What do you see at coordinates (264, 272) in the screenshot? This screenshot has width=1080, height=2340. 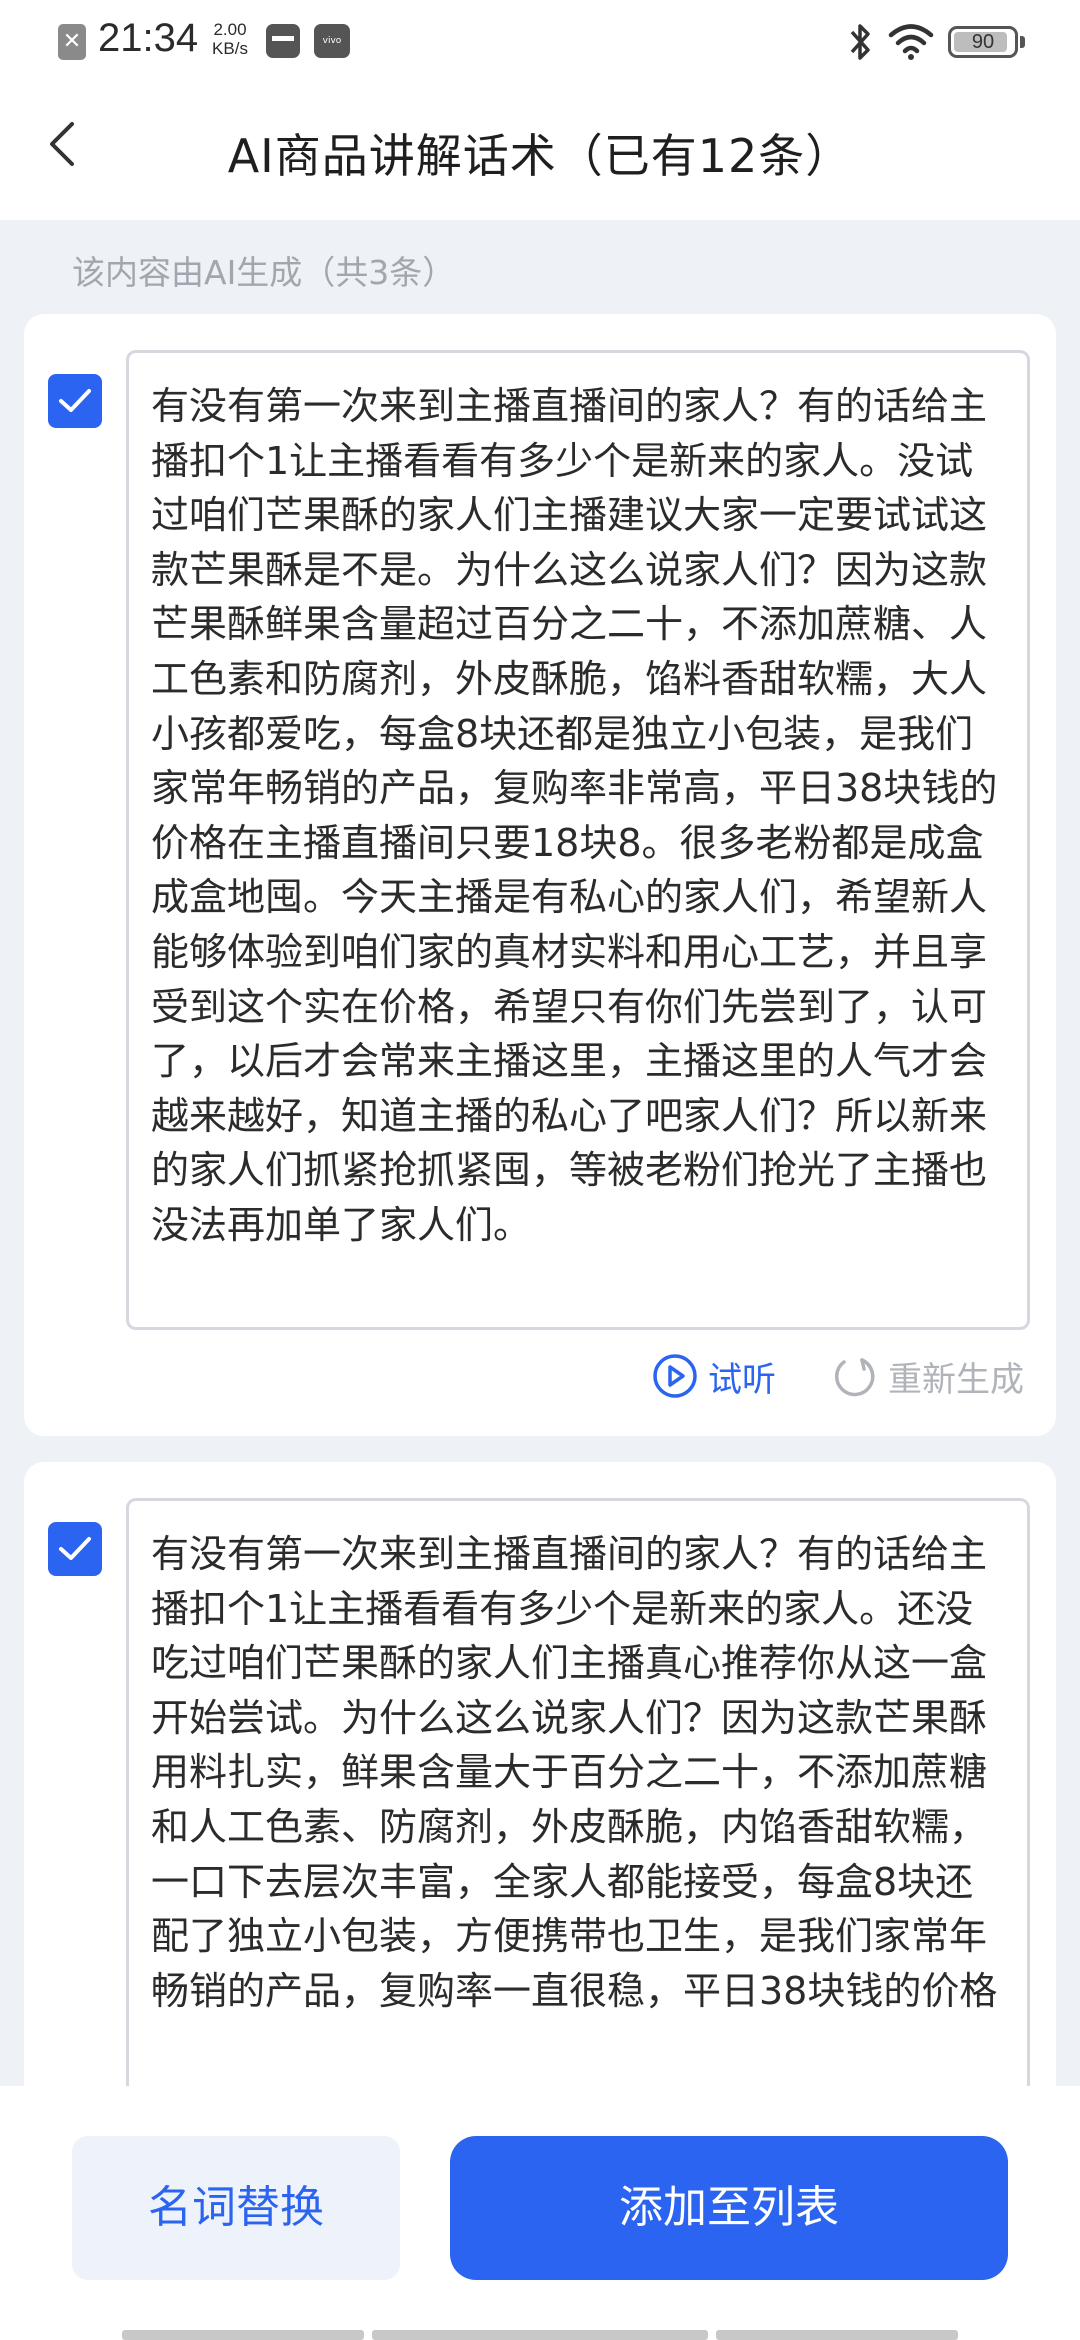 I see `ai-generated-note: 该内容由AI生成（共3条）` at bounding box center [264, 272].